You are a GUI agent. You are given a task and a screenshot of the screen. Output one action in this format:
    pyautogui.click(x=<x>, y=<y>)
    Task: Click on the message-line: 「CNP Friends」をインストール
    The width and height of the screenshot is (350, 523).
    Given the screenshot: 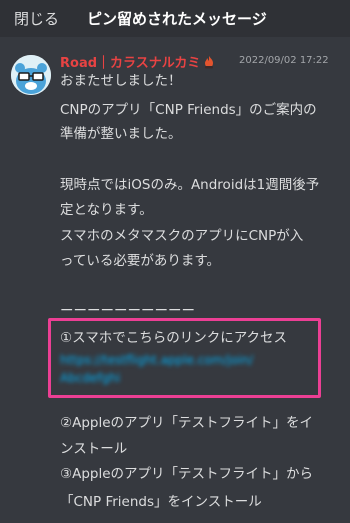 What is the action you would take?
    pyautogui.click(x=161, y=502)
    